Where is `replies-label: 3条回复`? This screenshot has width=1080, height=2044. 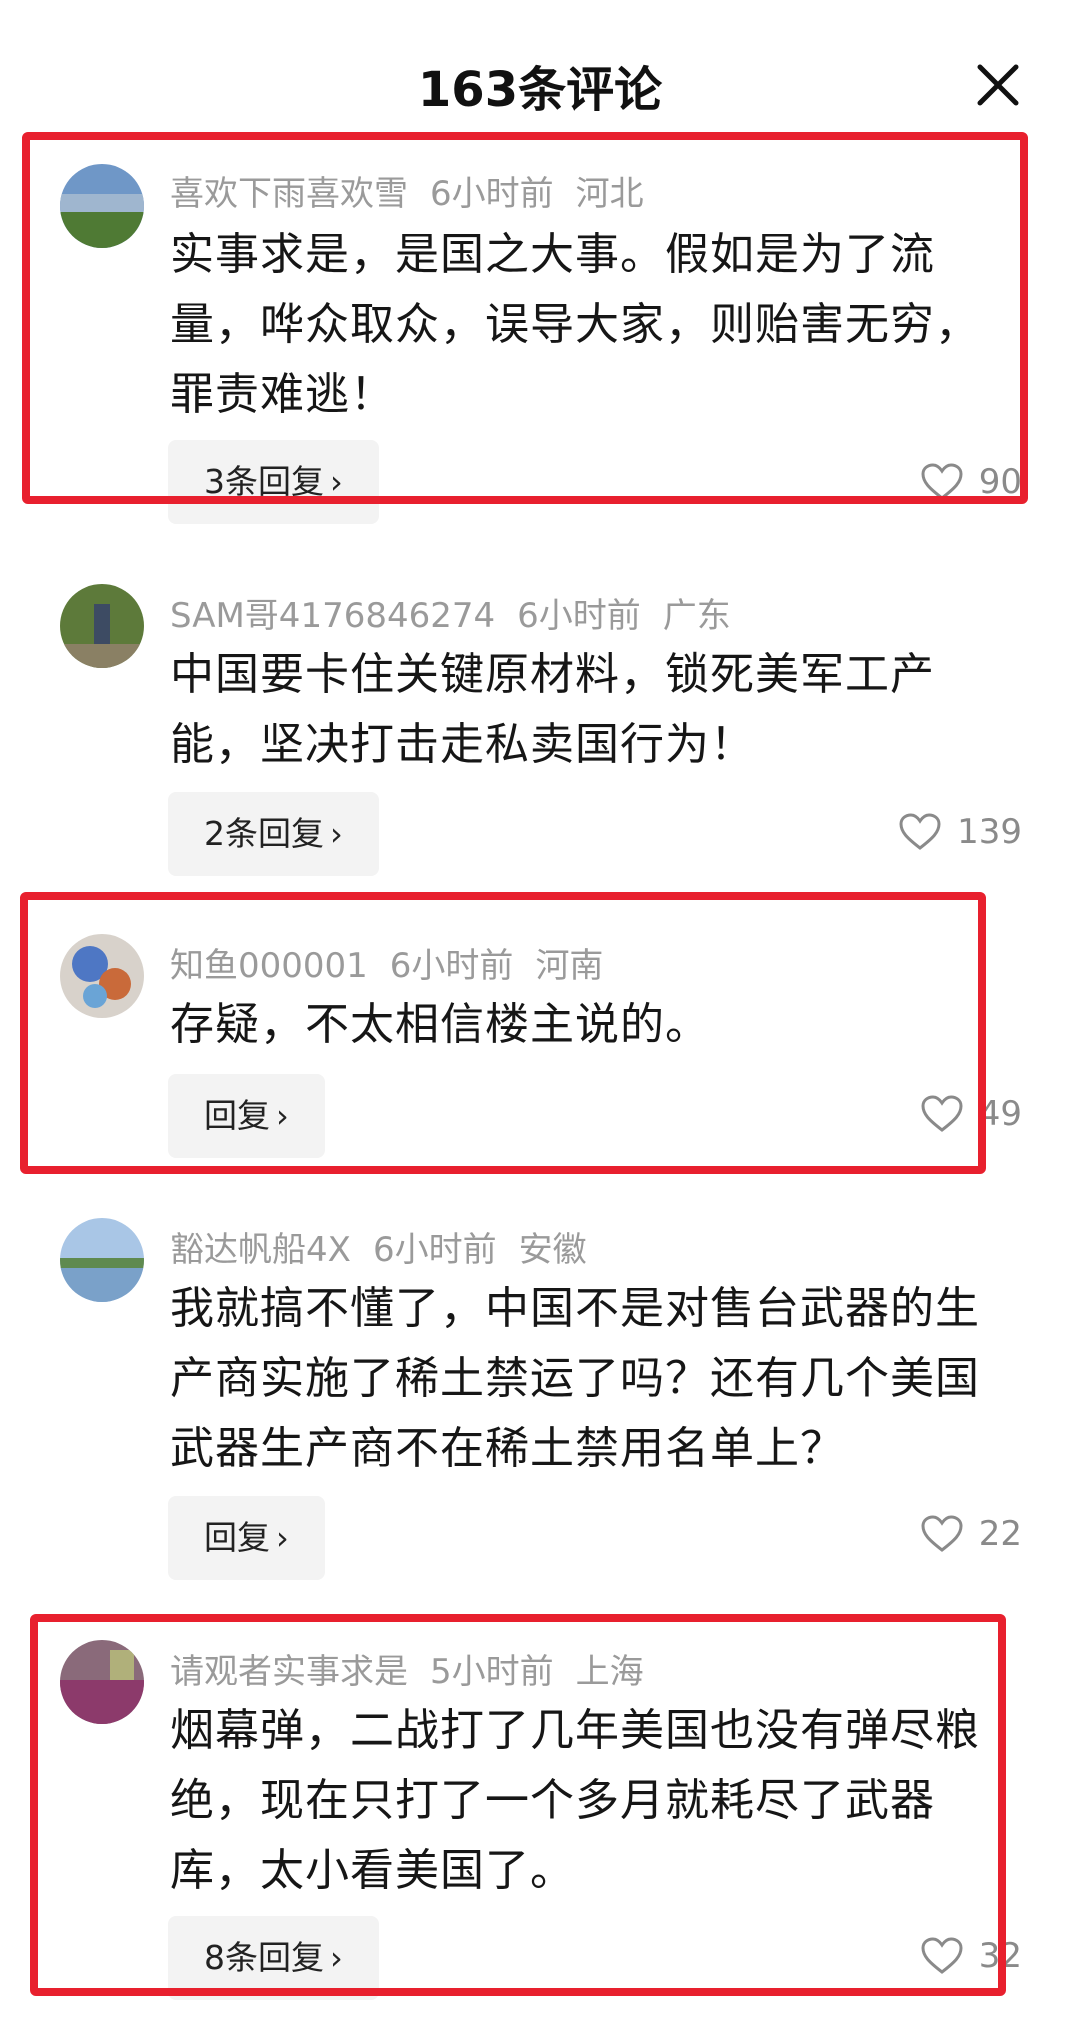 replies-label: 3条回复 is located at coordinates (264, 481).